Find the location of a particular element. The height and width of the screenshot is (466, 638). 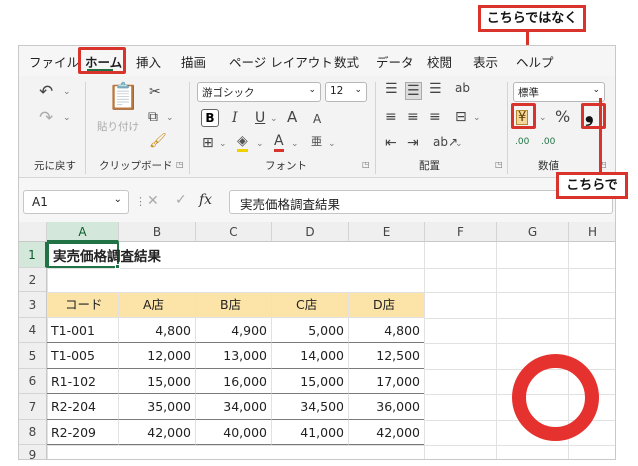

bold-button: B is located at coordinates (210, 118).